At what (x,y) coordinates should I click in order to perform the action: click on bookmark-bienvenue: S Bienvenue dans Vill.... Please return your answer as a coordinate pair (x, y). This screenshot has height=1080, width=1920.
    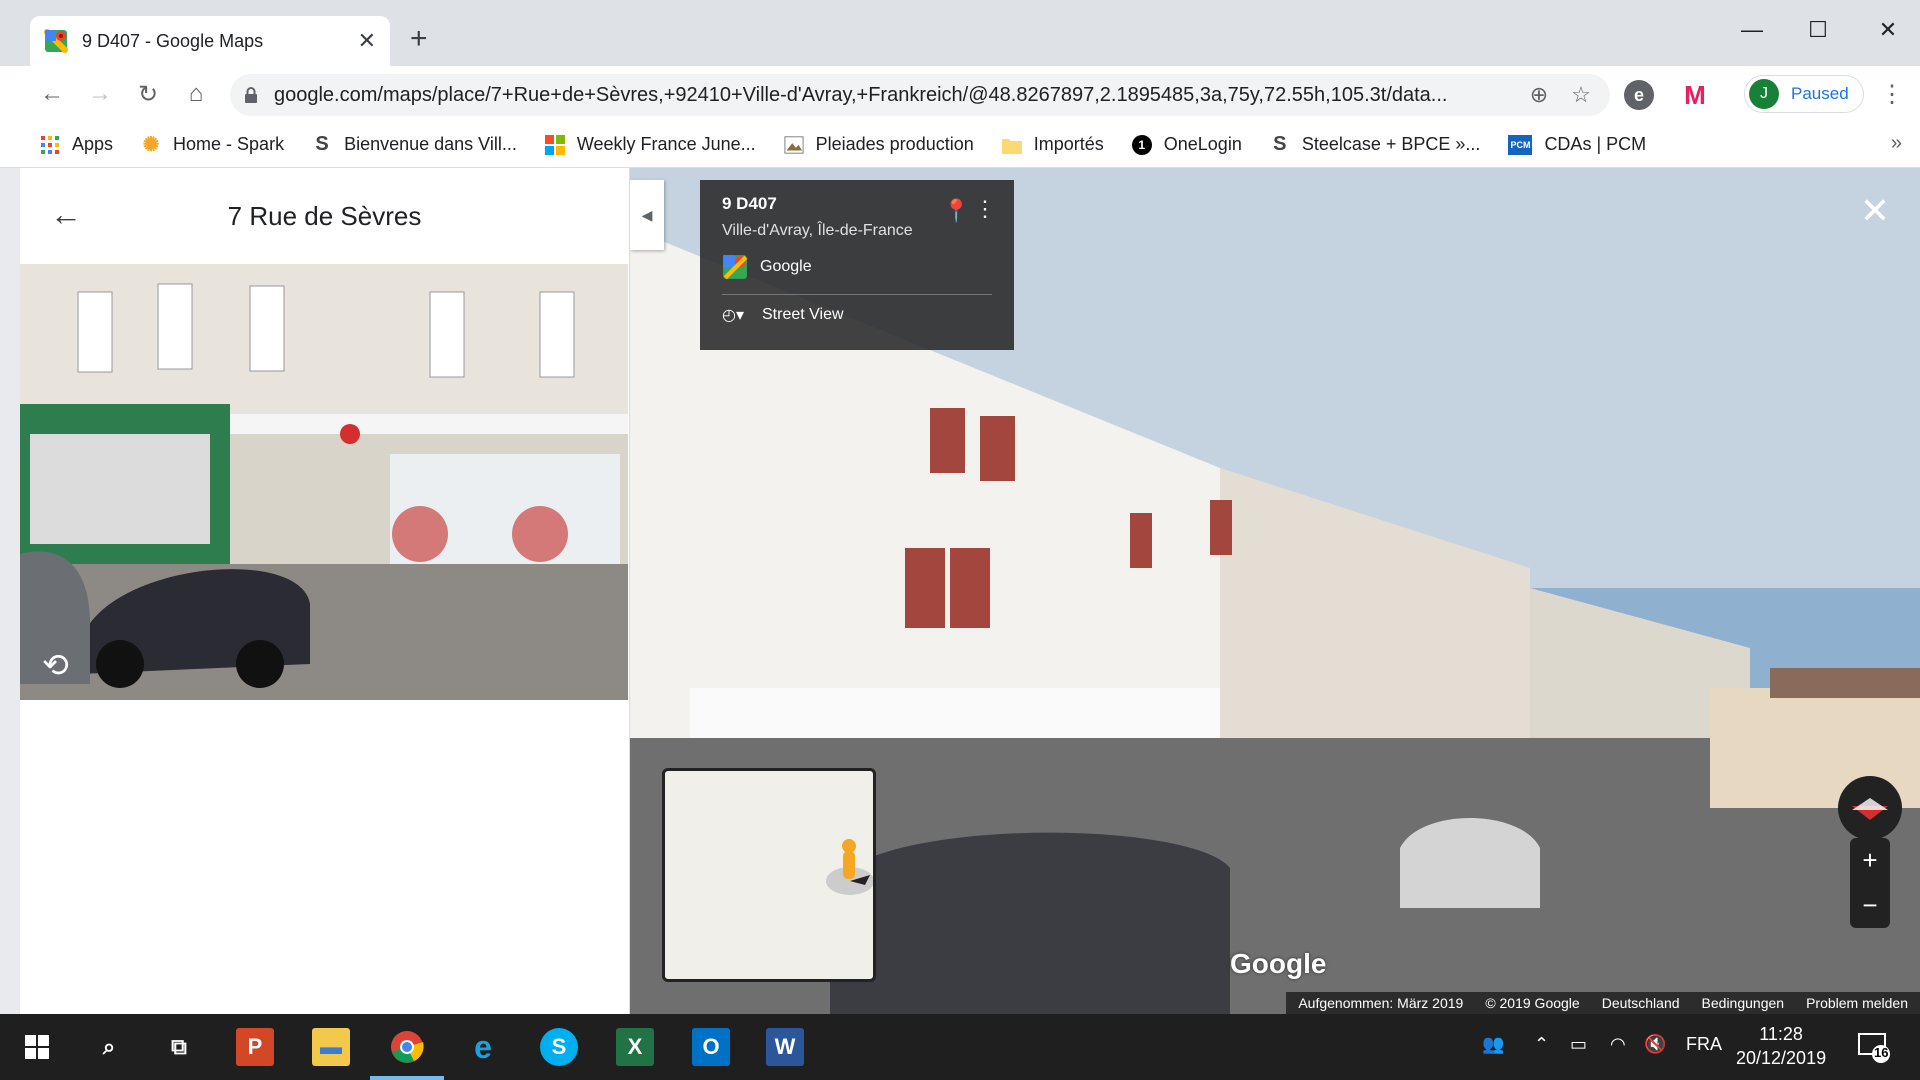
    Looking at the image, I should click on (414, 144).